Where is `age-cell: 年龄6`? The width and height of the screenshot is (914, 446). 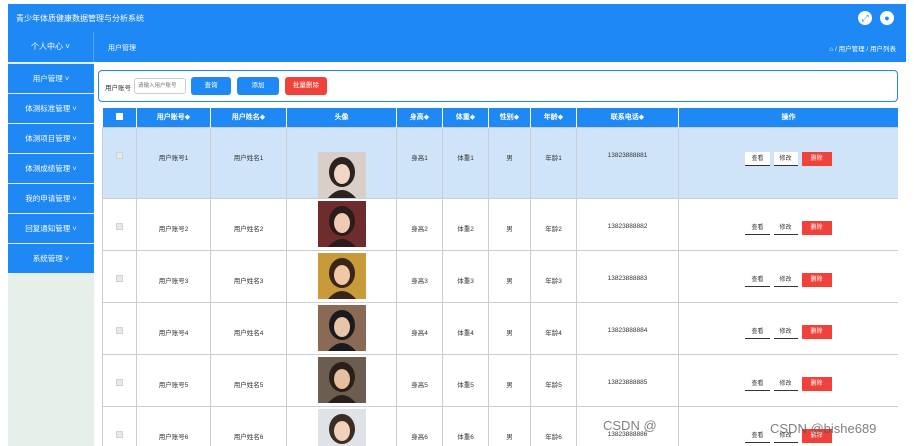
age-cell: 年龄6 is located at coordinates (553, 425).